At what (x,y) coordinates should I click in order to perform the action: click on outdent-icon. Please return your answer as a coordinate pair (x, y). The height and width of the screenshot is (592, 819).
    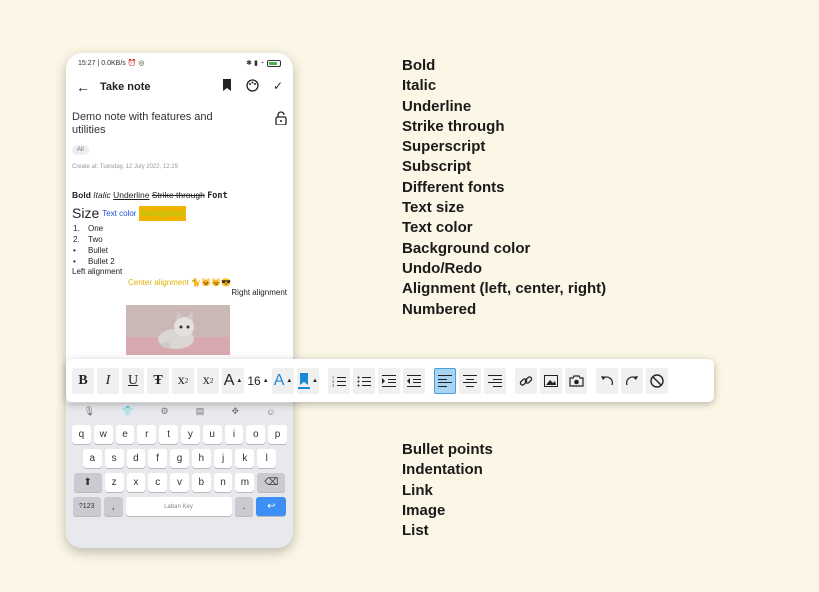
    Looking at the image, I should click on (414, 380).